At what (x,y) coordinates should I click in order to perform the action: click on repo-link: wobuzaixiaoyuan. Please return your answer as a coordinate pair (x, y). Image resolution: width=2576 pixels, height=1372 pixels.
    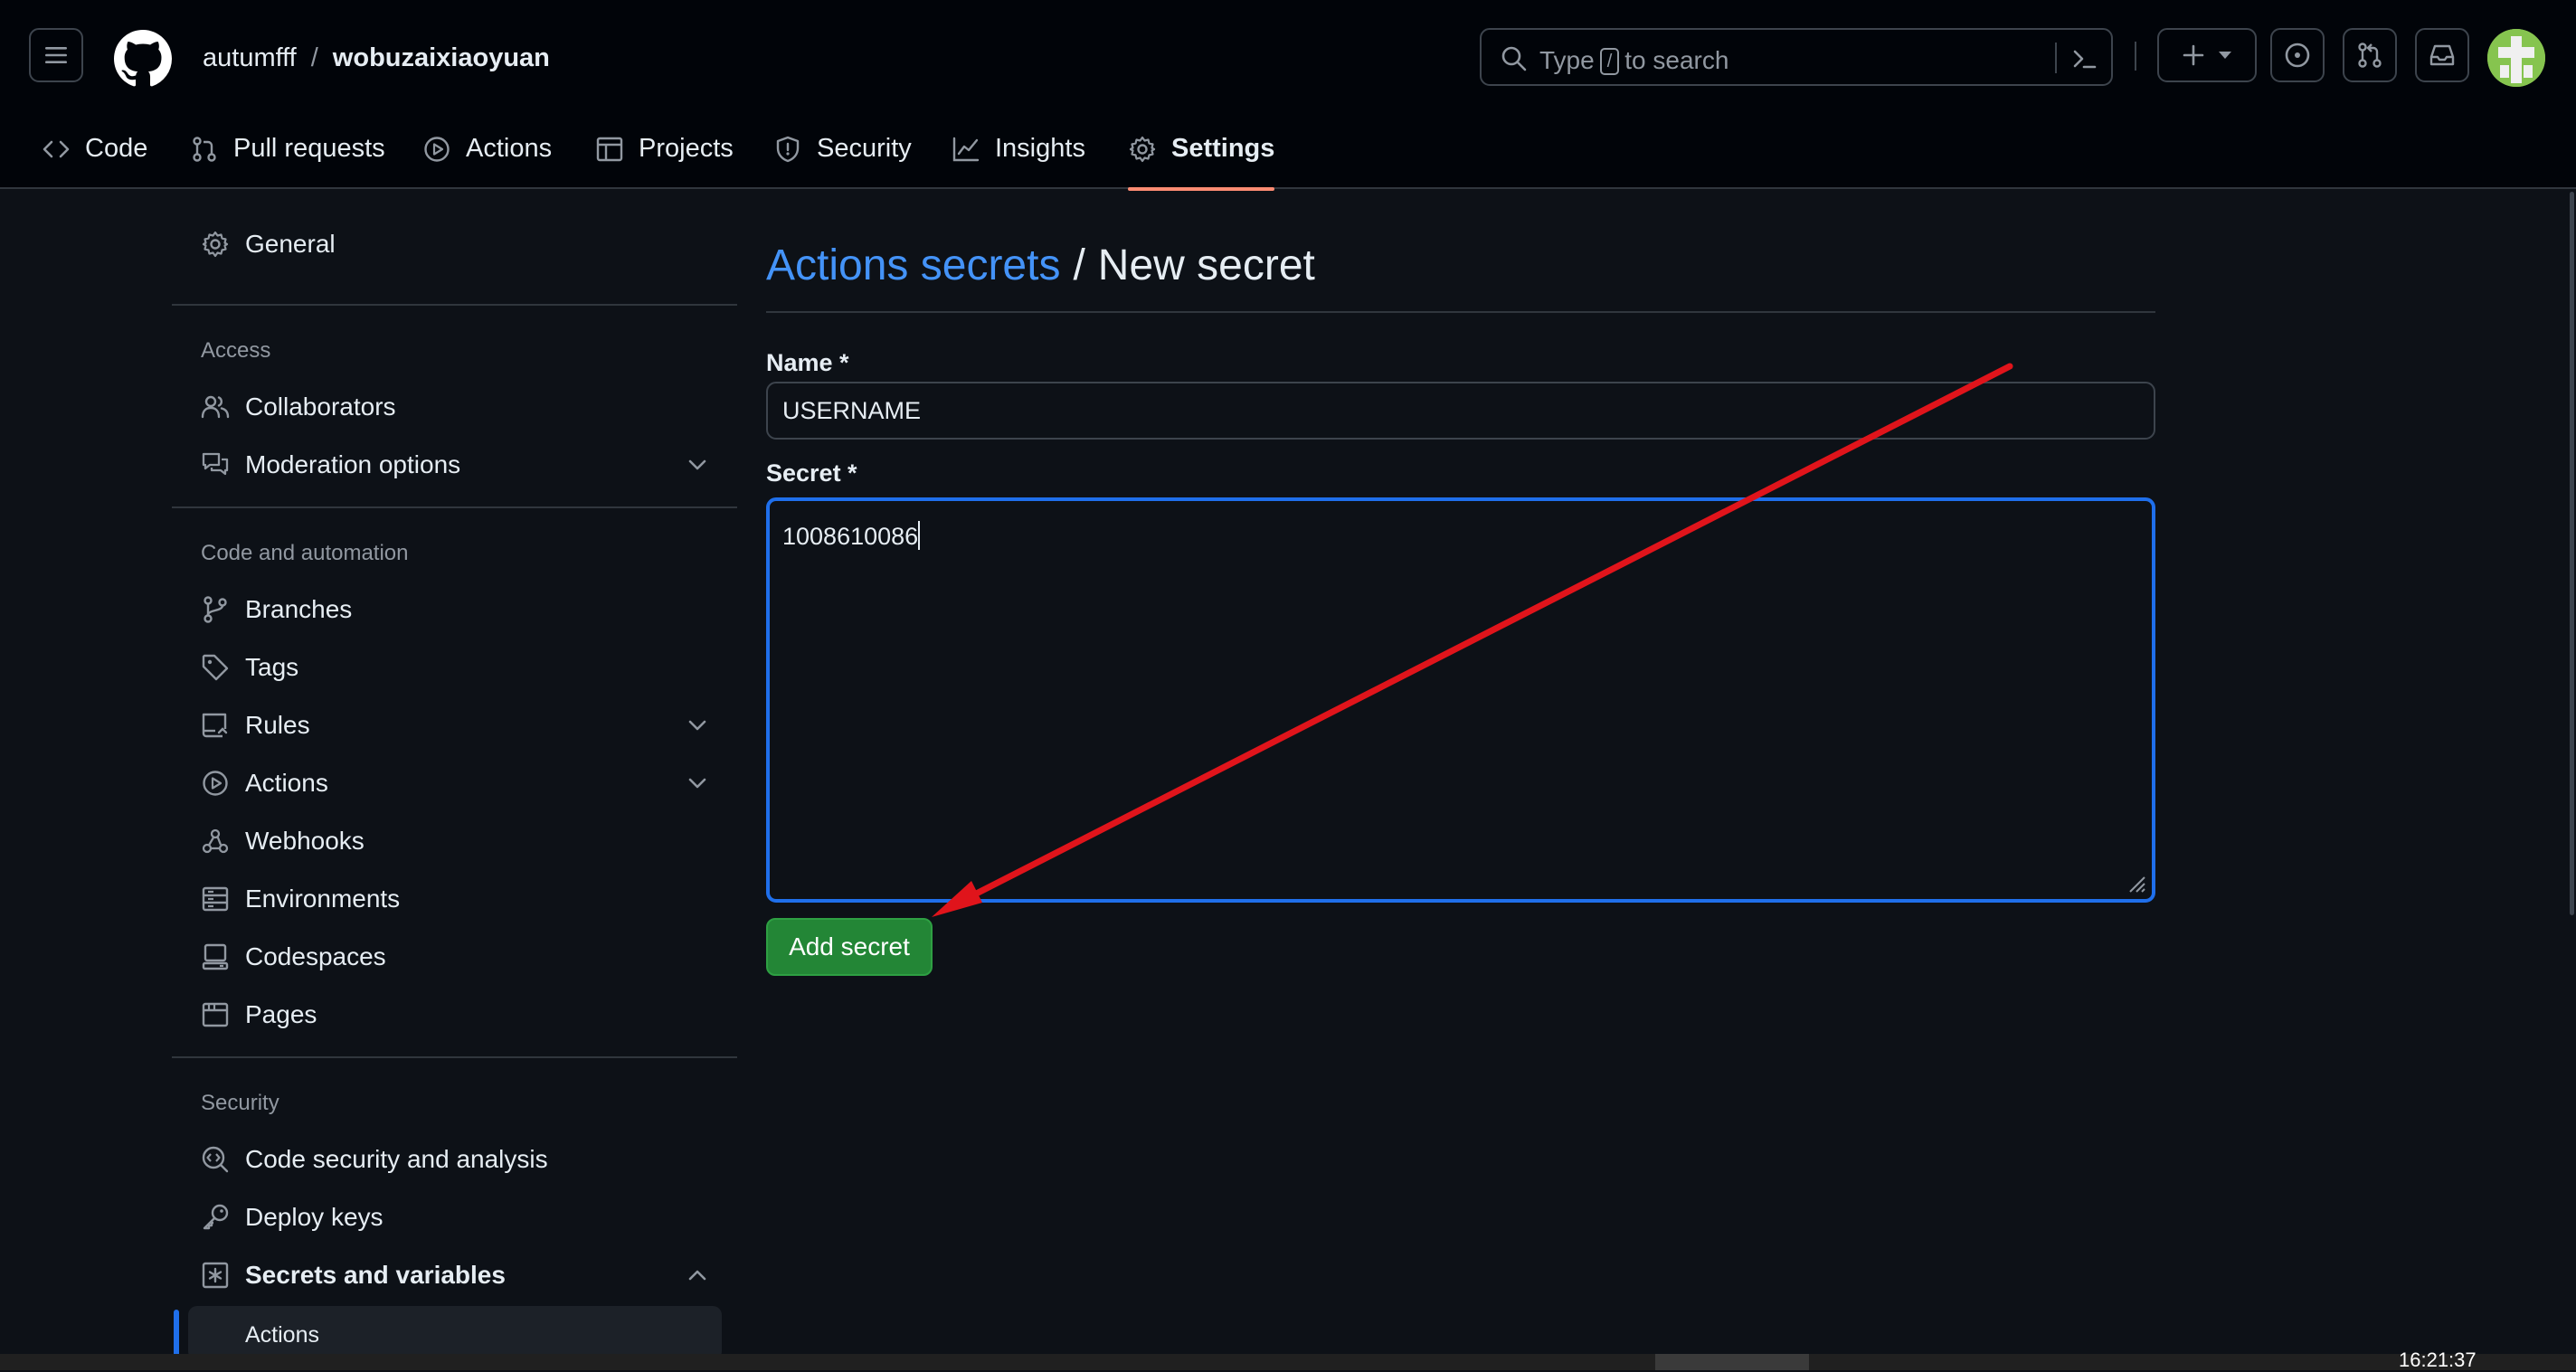
    Looking at the image, I should click on (441, 58).